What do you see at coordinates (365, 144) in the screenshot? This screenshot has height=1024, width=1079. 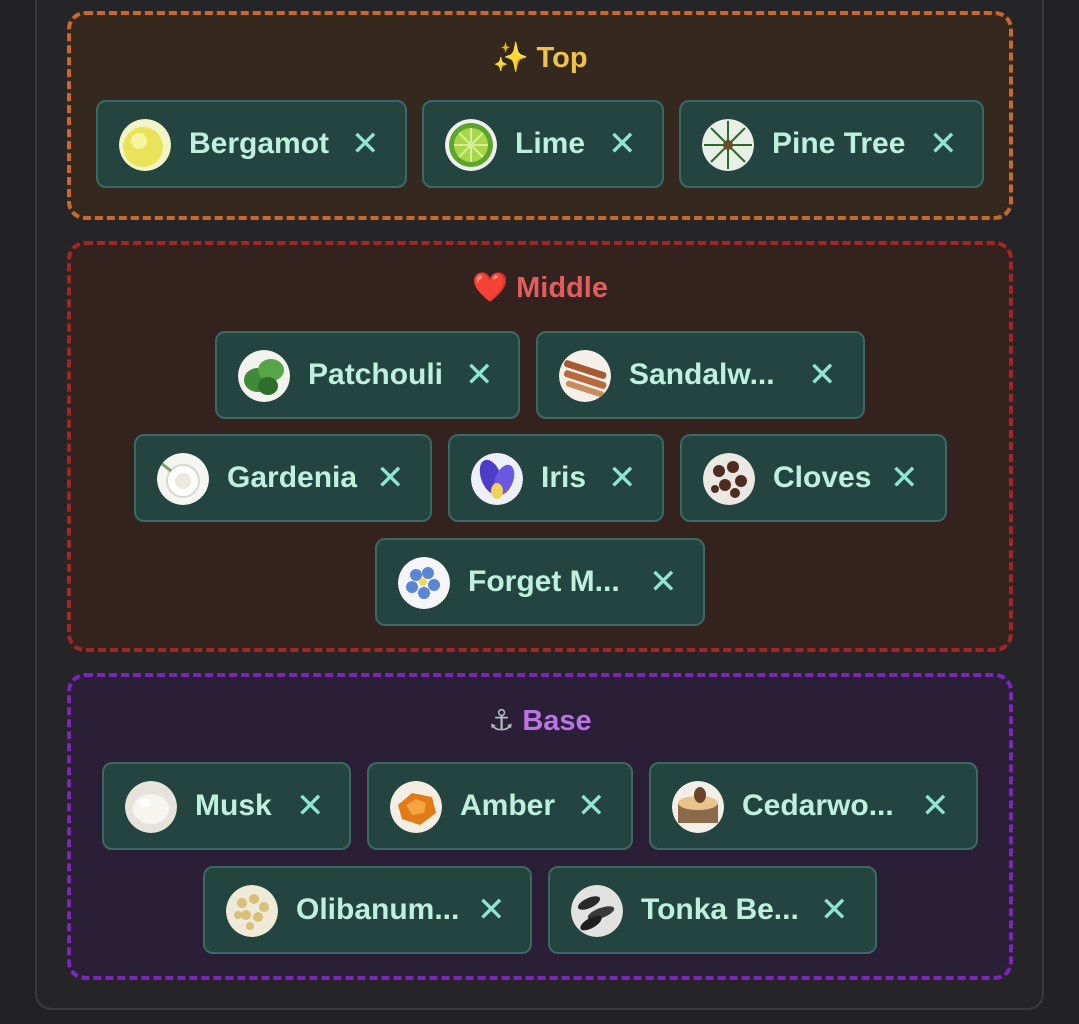 I see `remove-bergamot-button: ✕` at bounding box center [365, 144].